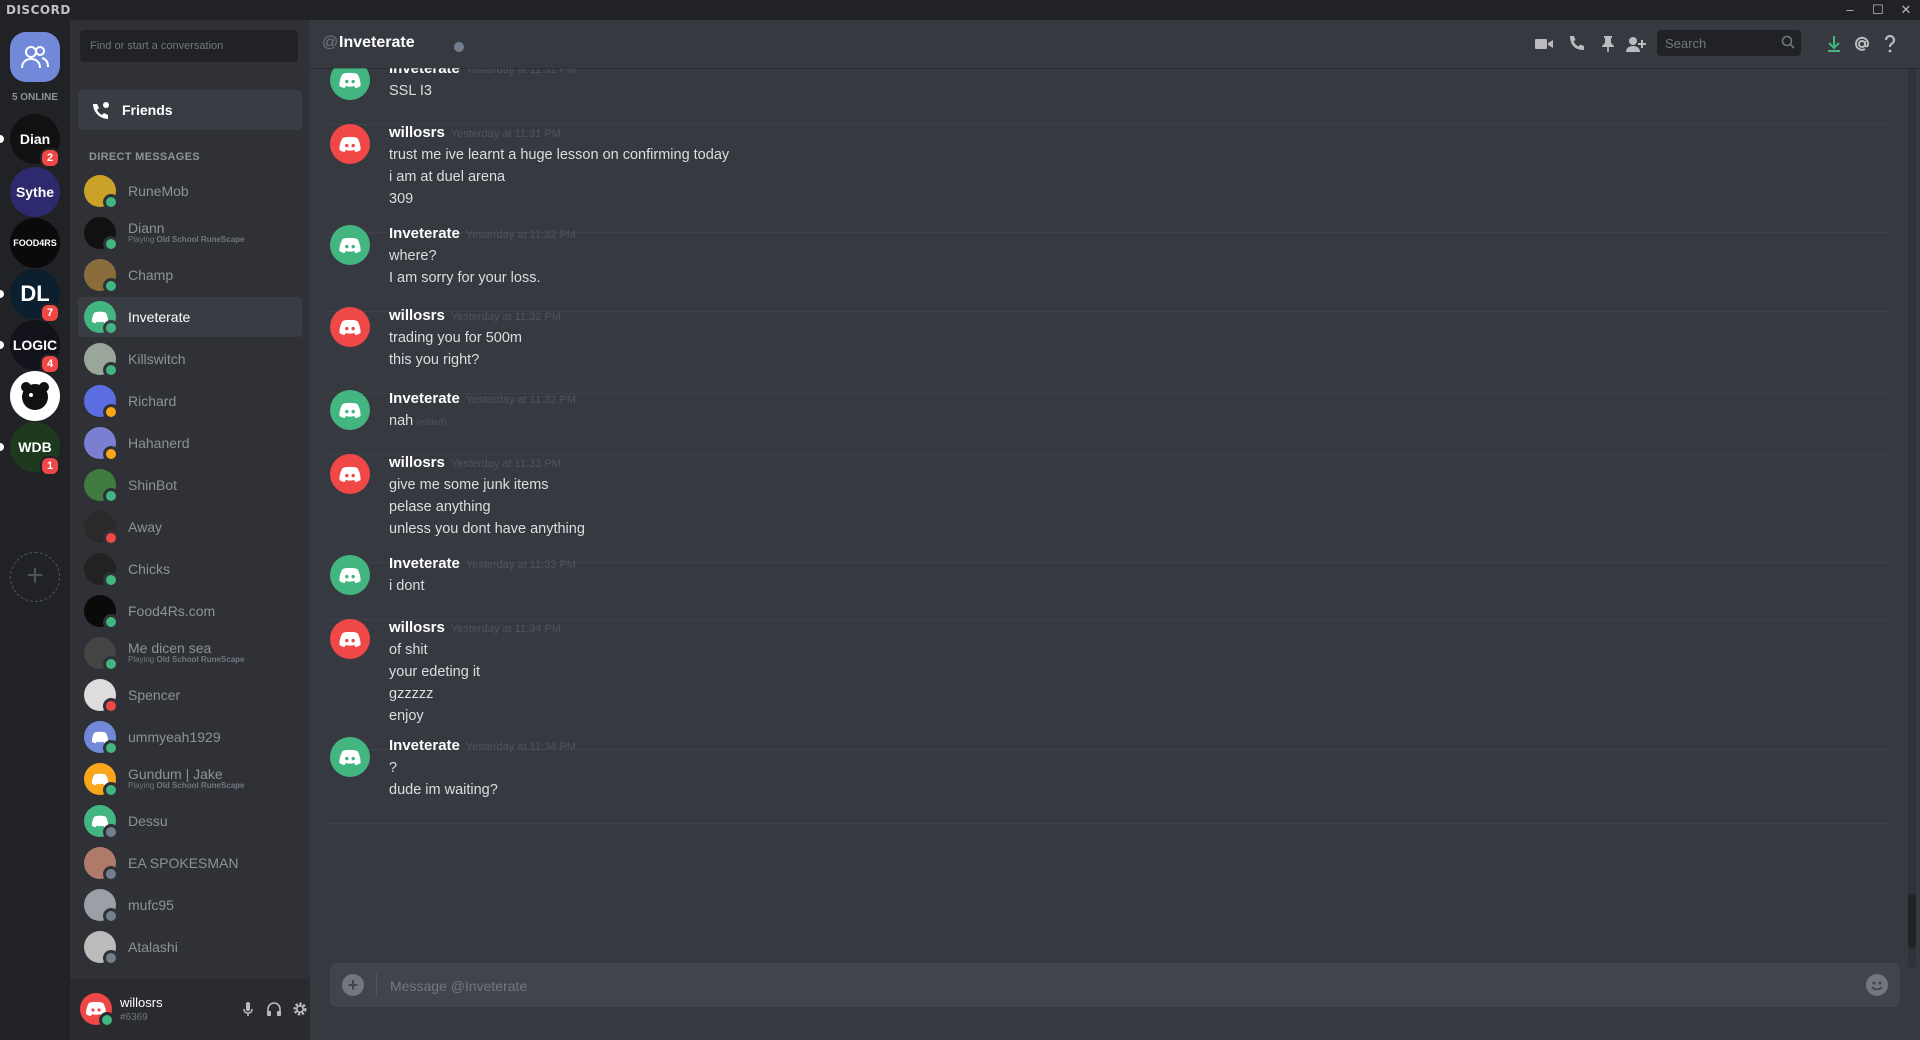  I want to click on add-friend-to-dm-button, so click(1636, 44).